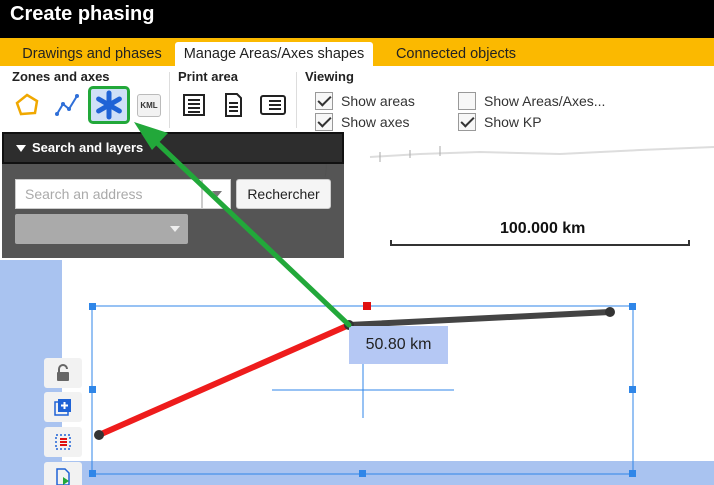  Describe the element at coordinates (92, 54) in the screenshot. I see `tab-drawings-and-phases: Drawings and phases` at that location.